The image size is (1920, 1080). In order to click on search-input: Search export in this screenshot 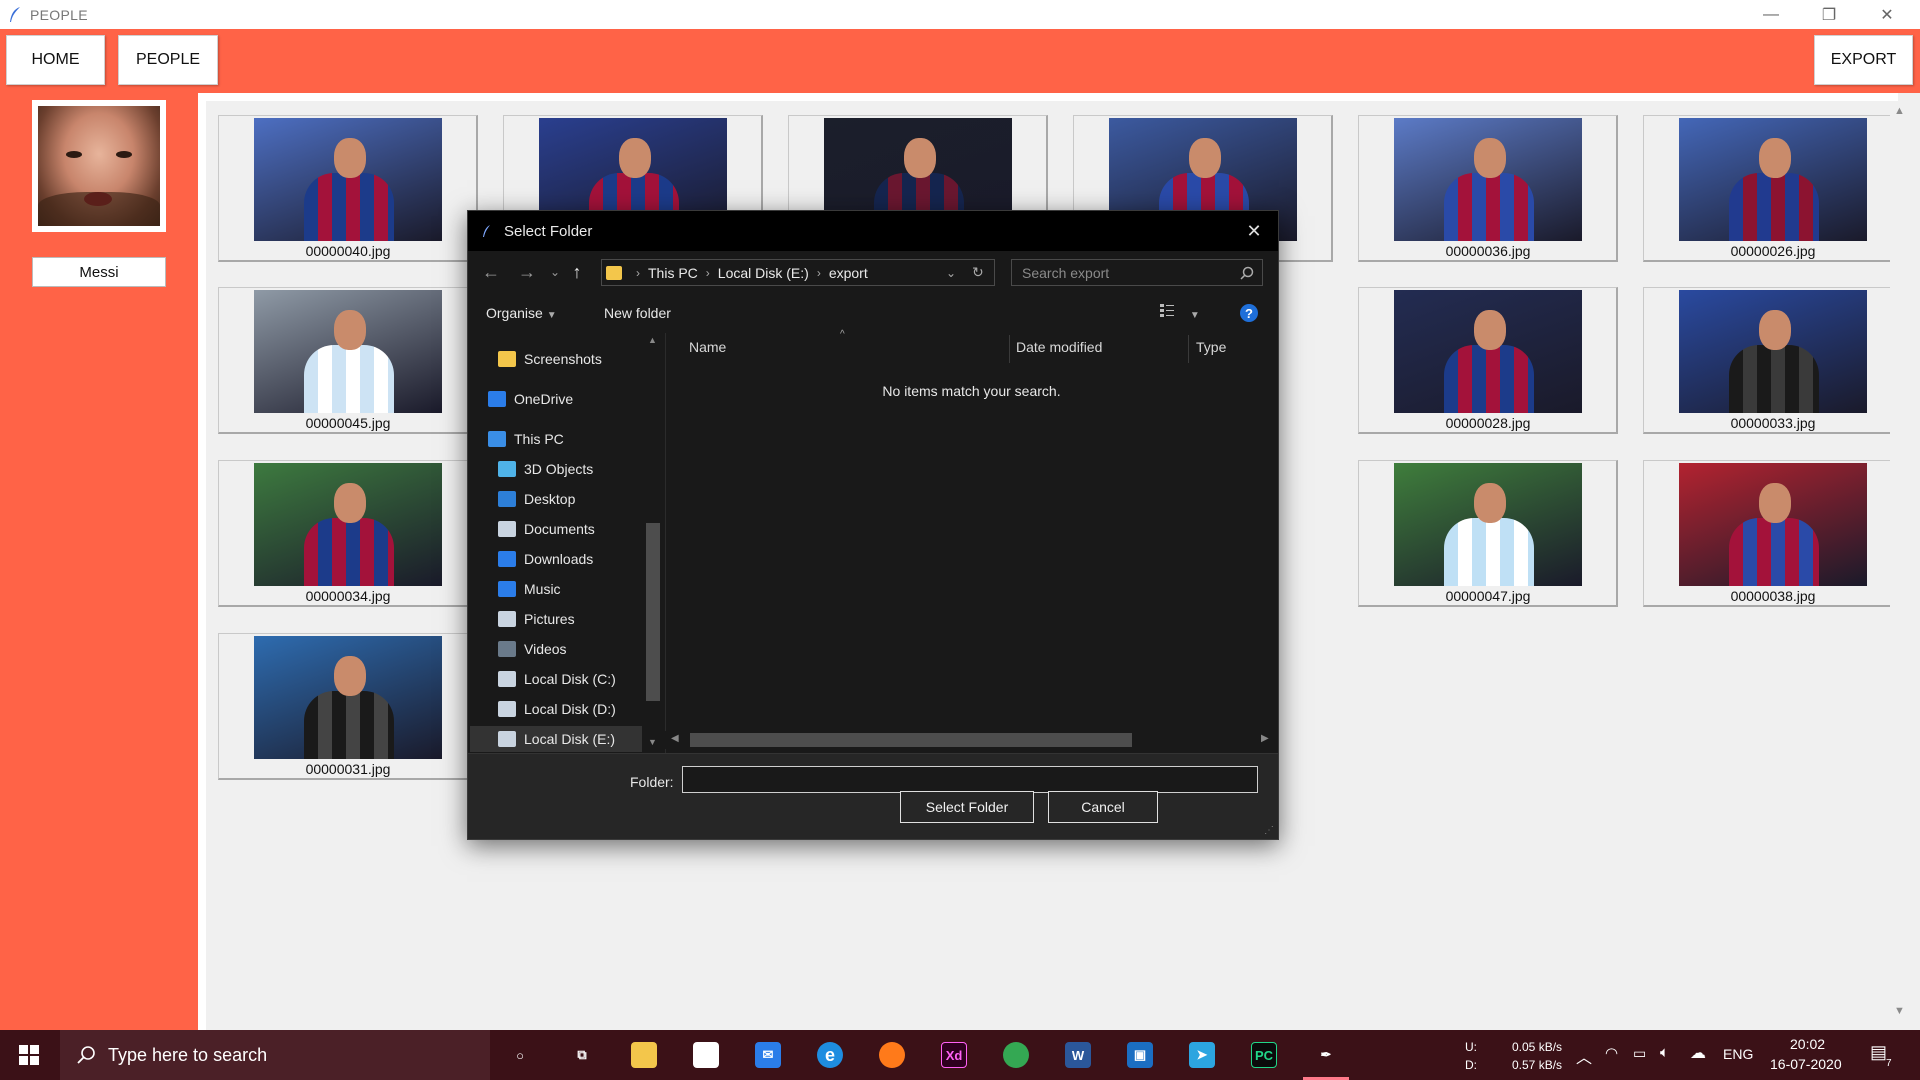, I will do `click(1137, 272)`.